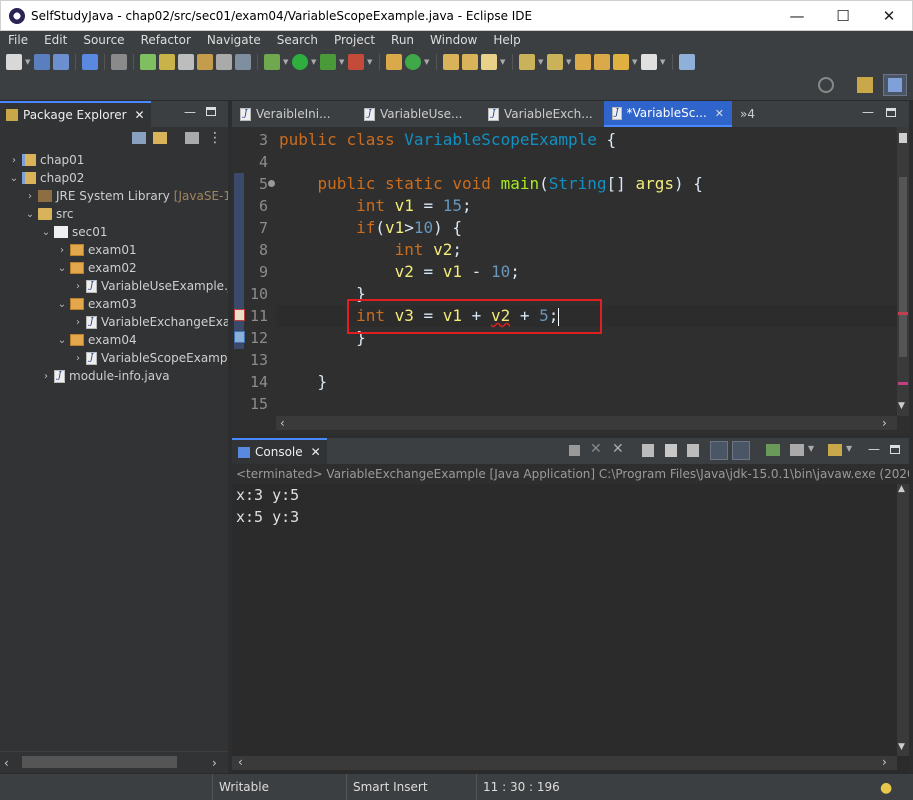 Image resolution: width=913 pixels, height=800 pixels. What do you see at coordinates (186, 62) in the screenshot?
I see `breadcrumb-icon` at bounding box center [186, 62].